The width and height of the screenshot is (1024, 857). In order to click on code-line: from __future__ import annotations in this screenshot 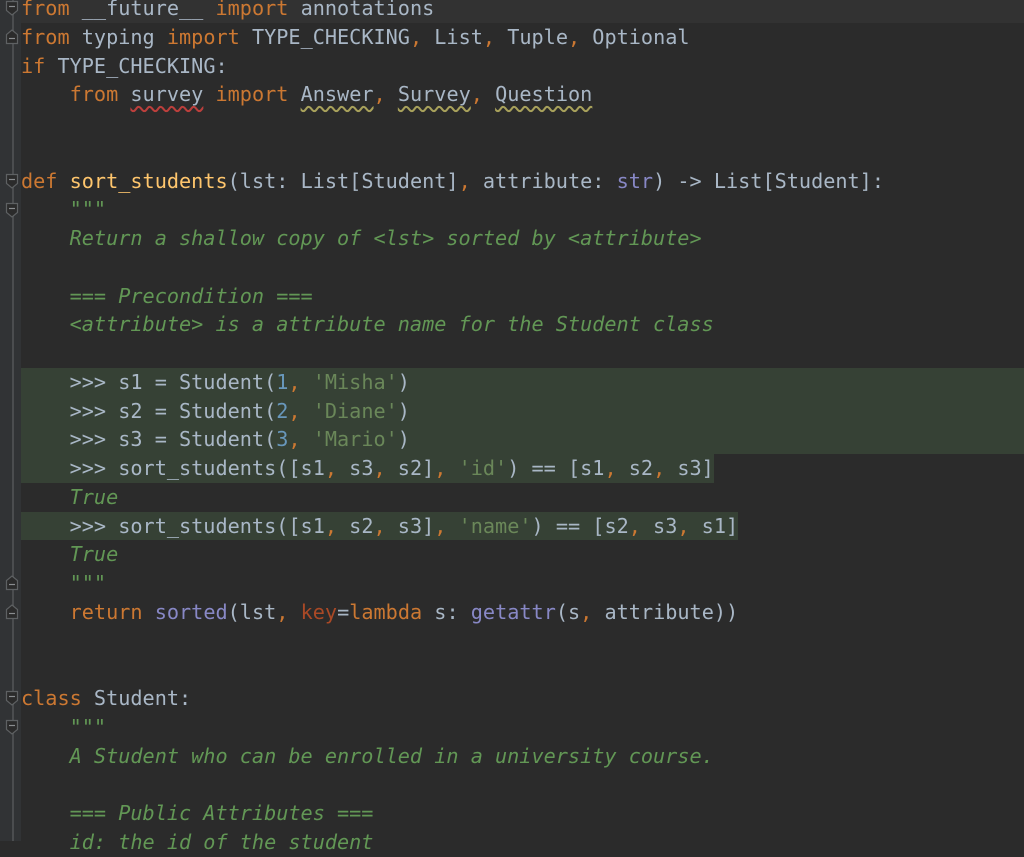, I will do `click(522, 11)`.